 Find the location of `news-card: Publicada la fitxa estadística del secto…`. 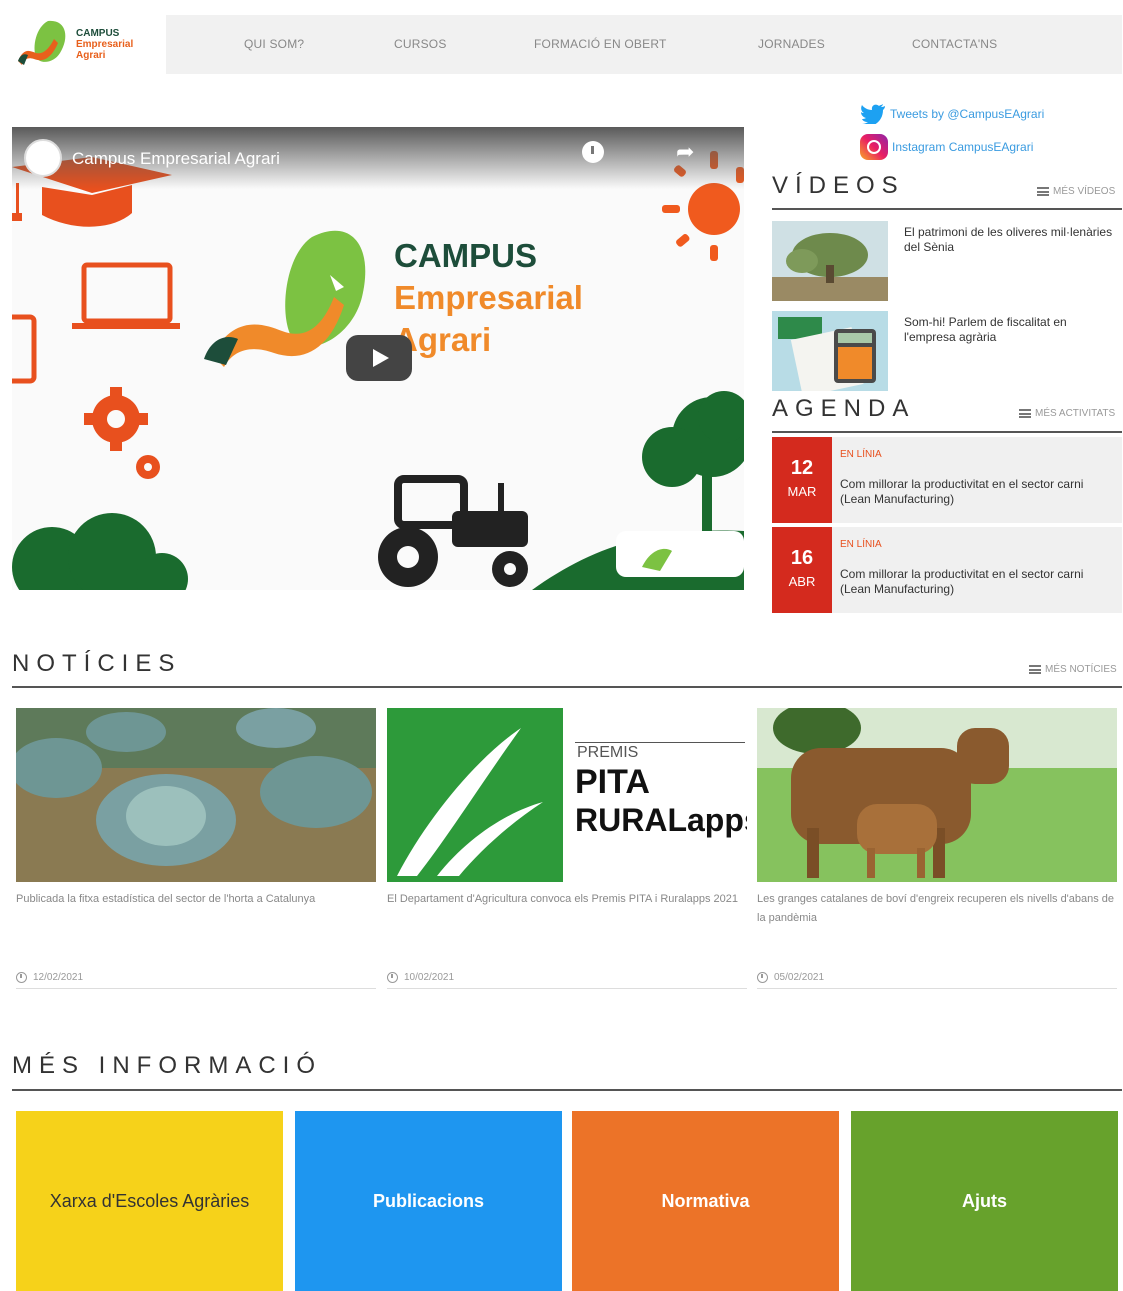

news-card: Publicada la fitxa estadística del secto… is located at coordinates (196, 849).